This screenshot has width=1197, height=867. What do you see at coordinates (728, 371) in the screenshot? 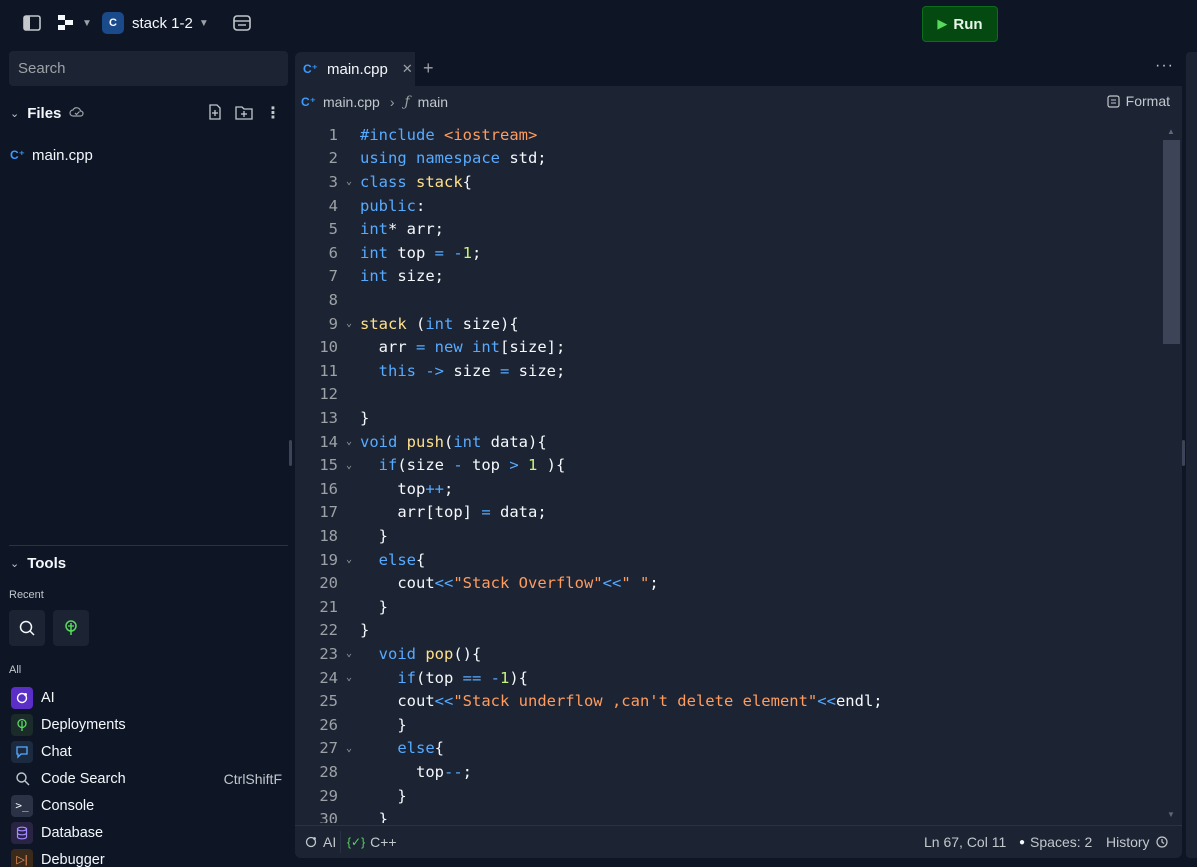
I see `code-line: 11 this -> size = size;` at bounding box center [728, 371].